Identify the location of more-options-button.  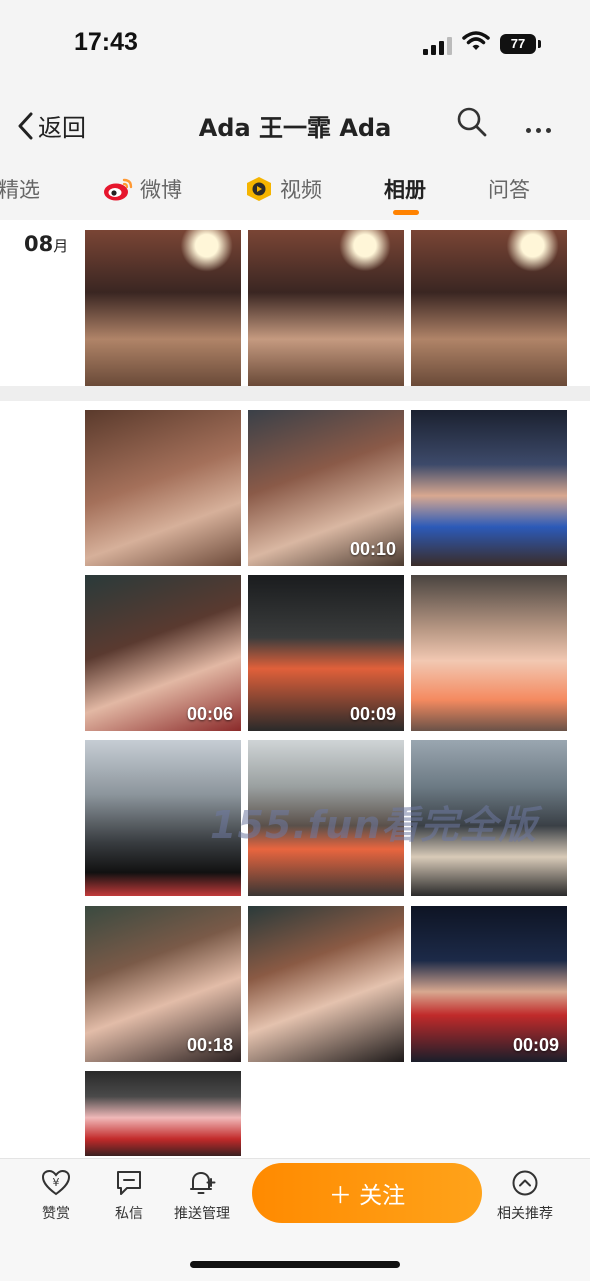
(541, 127).